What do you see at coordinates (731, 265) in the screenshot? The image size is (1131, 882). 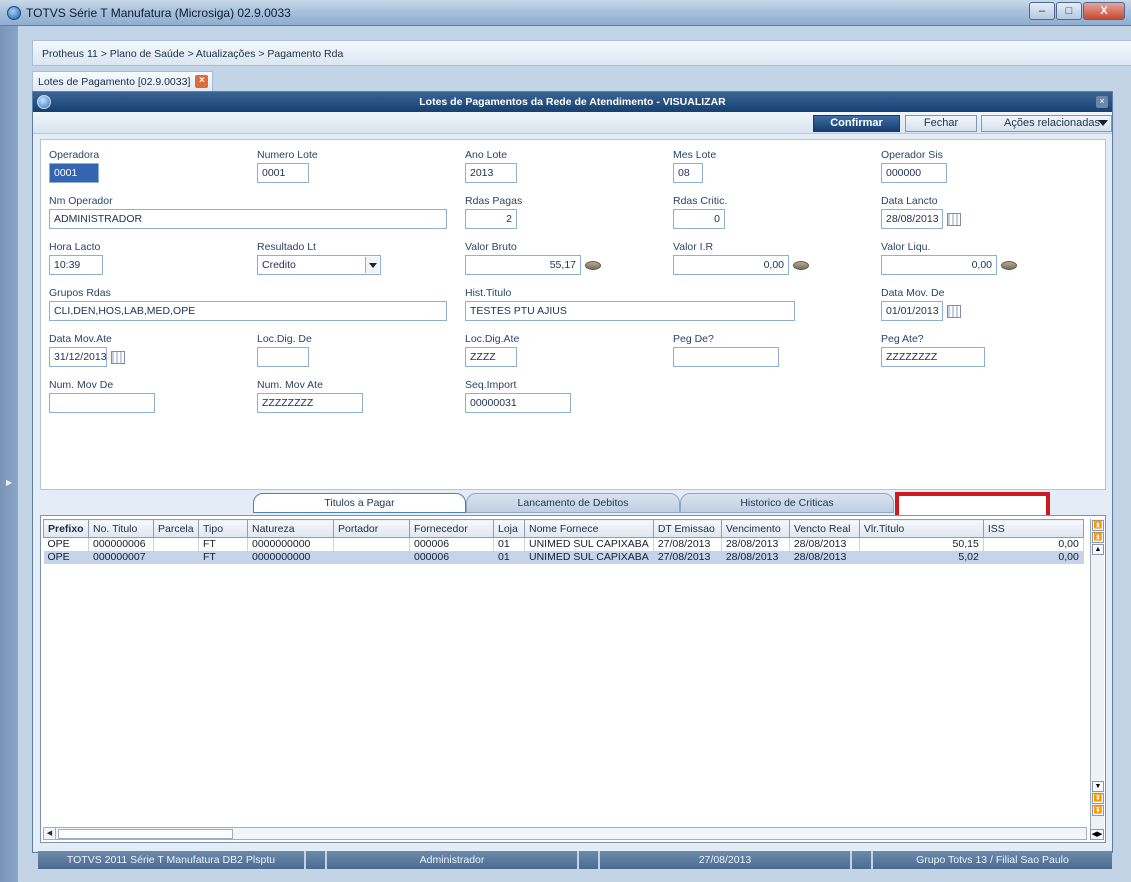 I see `valor-ir-input: 0,00` at bounding box center [731, 265].